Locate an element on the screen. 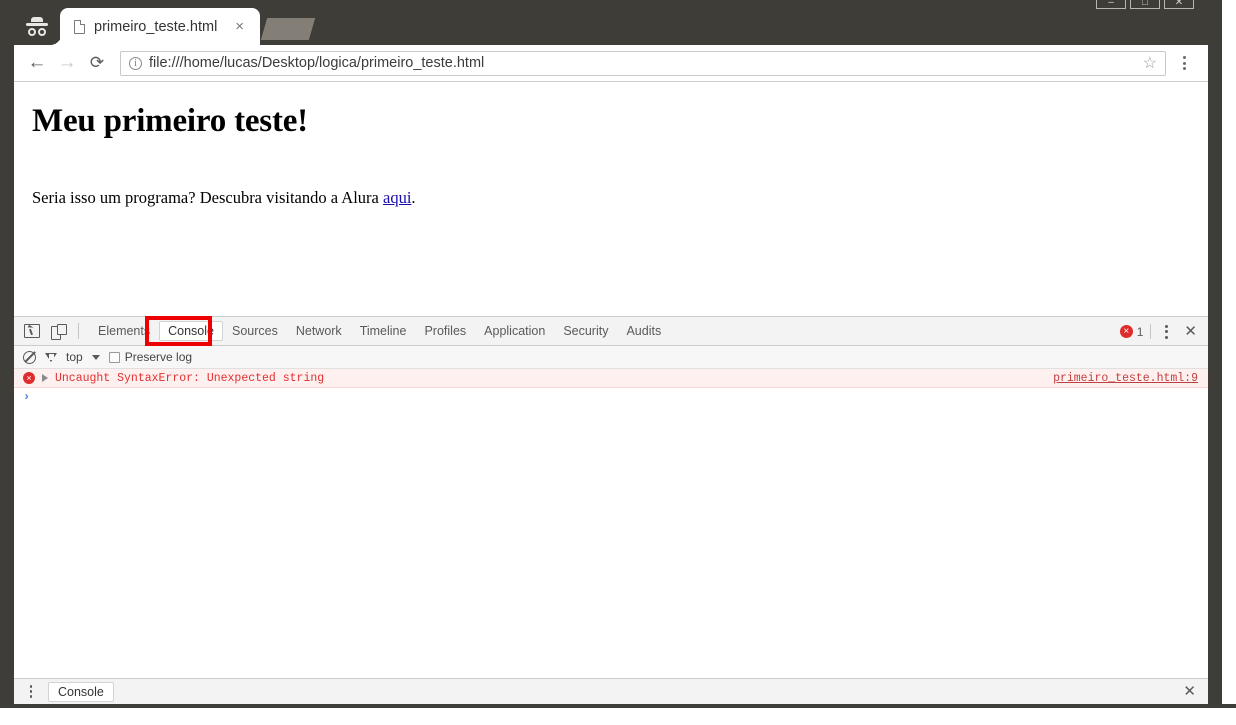 This screenshot has height=725, width=1236. tab-audits: Audits is located at coordinates (643, 331).